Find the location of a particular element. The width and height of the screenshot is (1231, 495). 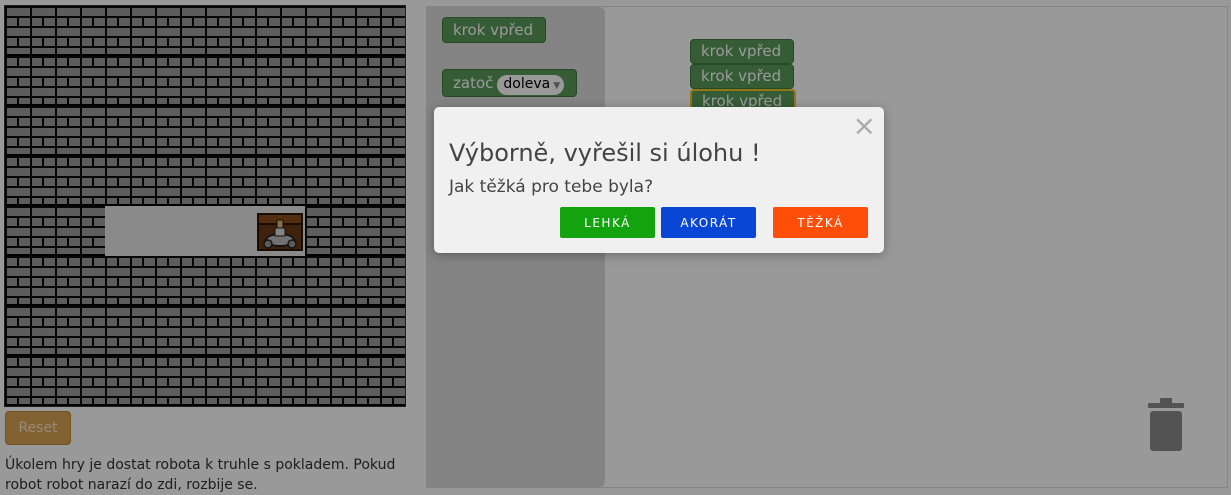

close-icon: × is located at coordinates (864, 126).